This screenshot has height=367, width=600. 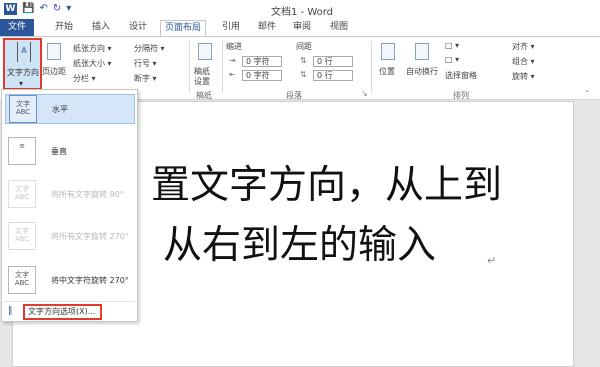 I want to click on menu-item-rotate-90: 文字 ABC 将所有文字旋转 90°, so click(x=70, y=195).